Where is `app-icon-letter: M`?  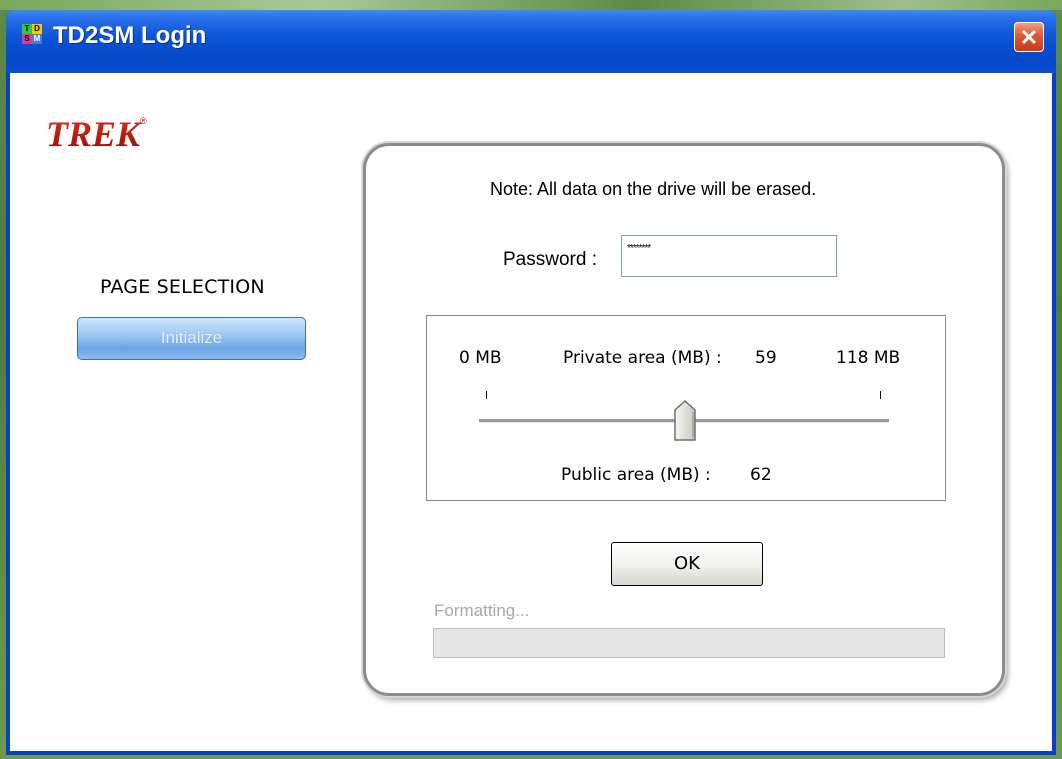 app-icon-letter: M is located at coordinates (37, 39).